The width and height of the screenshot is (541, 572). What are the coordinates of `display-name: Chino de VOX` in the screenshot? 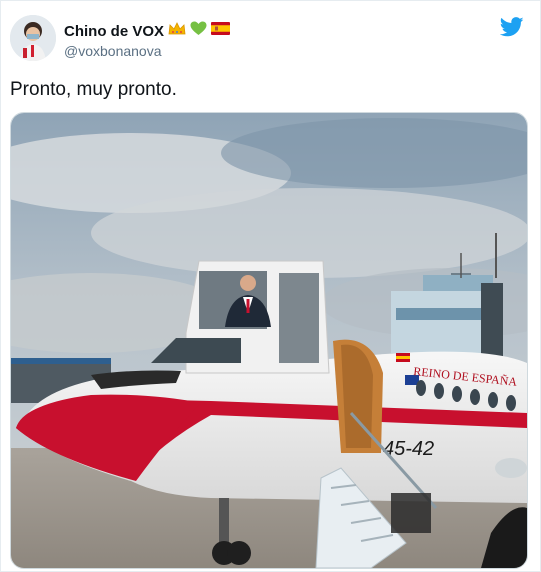 It's located at (114, 31).